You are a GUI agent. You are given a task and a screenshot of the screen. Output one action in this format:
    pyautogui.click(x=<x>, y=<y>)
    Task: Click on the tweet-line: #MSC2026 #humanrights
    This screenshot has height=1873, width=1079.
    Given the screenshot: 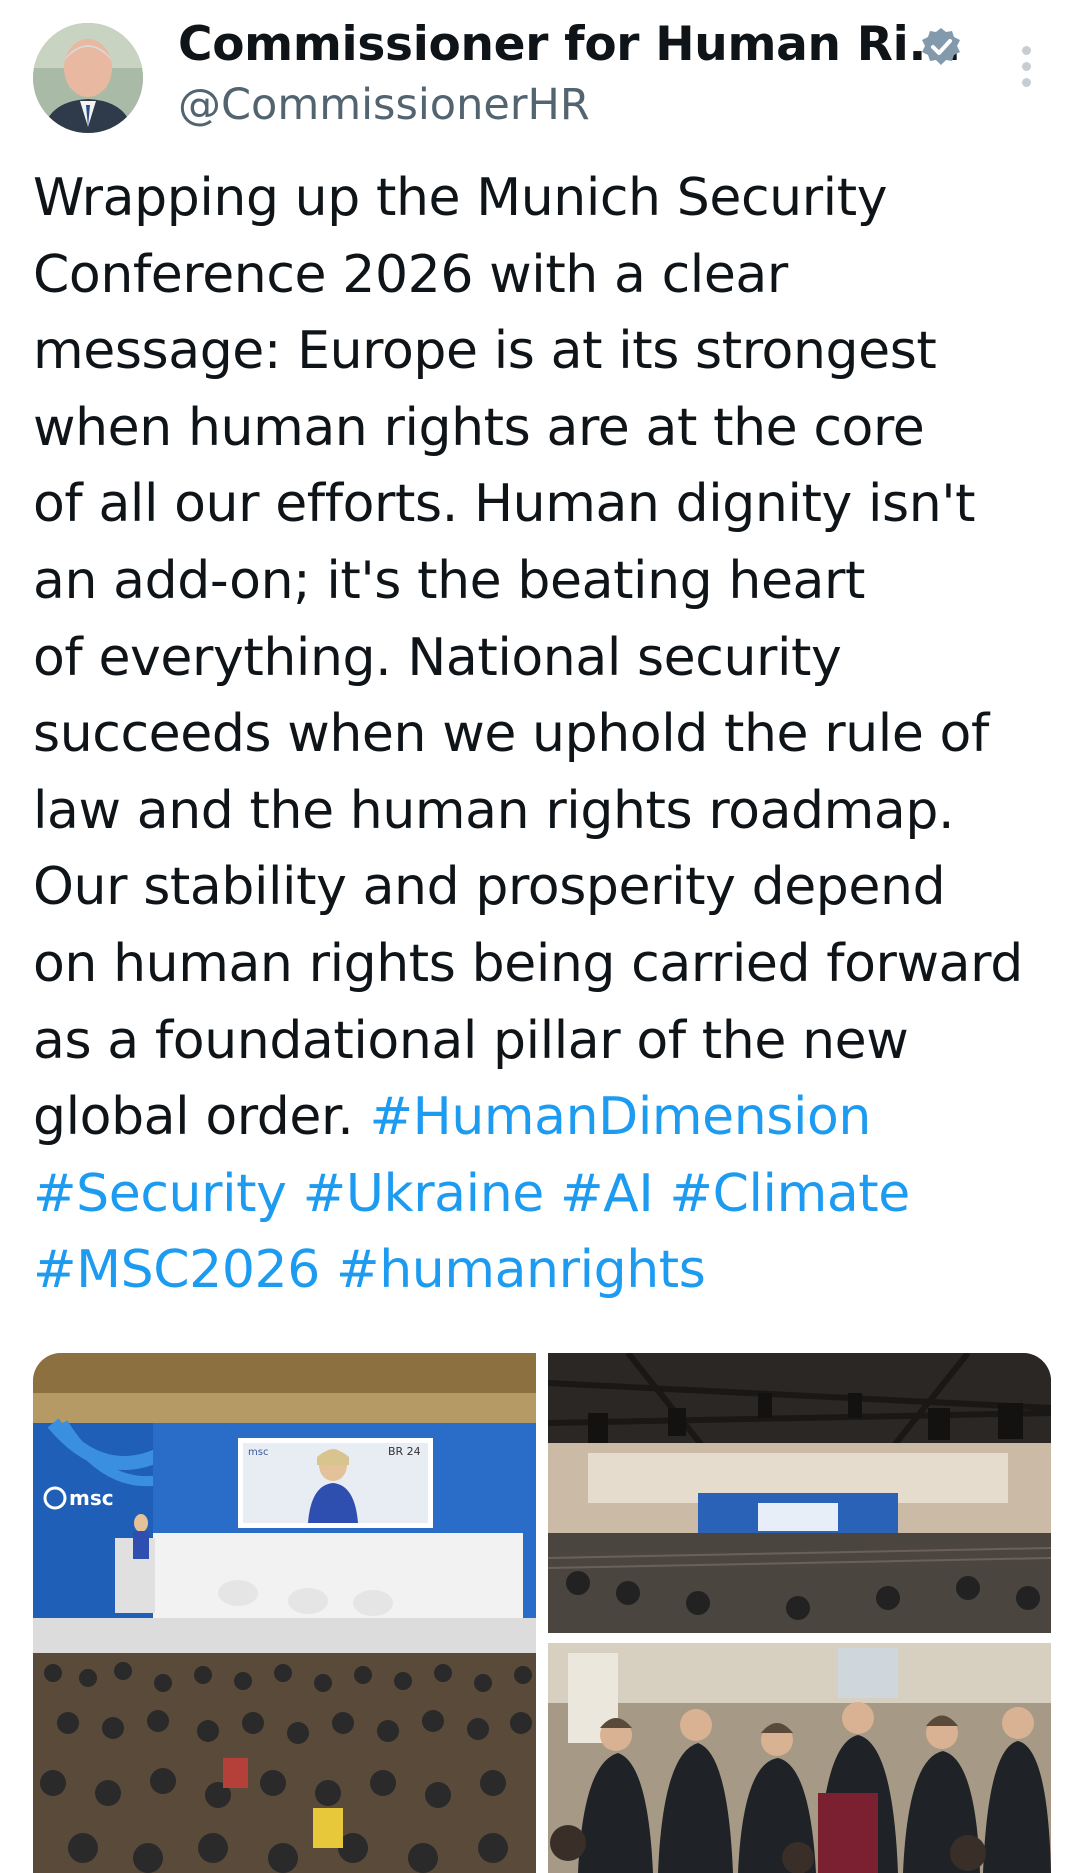 What is the action you would take?
    pyautogui.click(x=553, y=1270)
    